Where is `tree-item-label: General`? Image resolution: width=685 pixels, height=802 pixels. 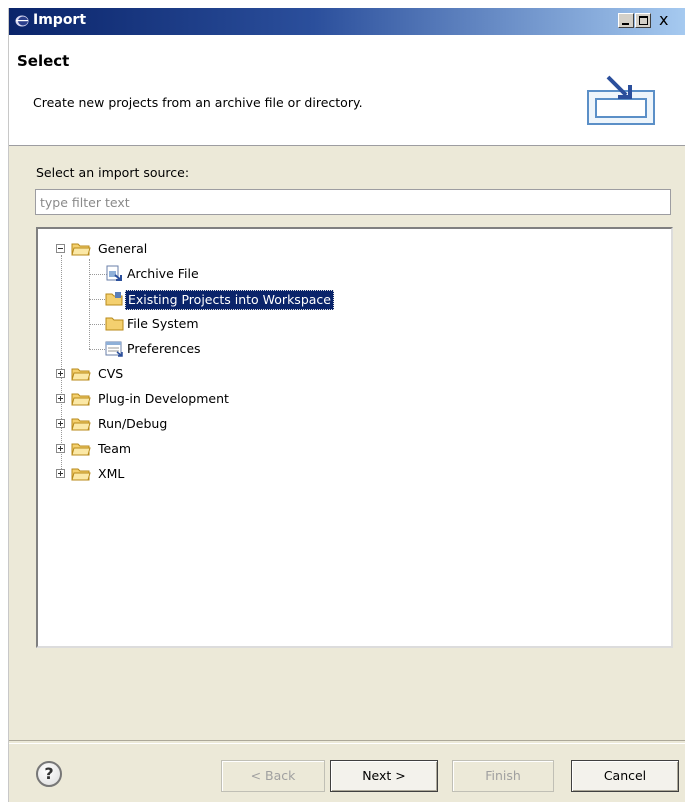 tree-item-label: General is located at coordinates (123, 248).